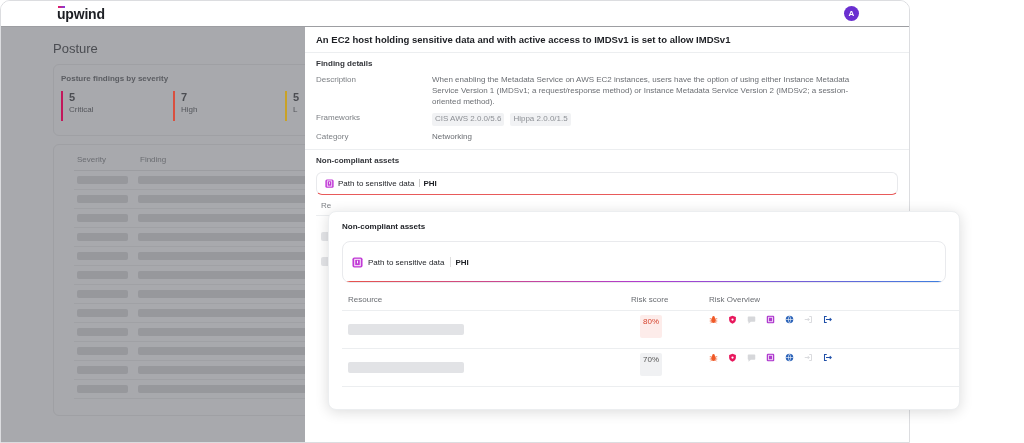  I want to click on page-title: Posture, so click(76, 48).